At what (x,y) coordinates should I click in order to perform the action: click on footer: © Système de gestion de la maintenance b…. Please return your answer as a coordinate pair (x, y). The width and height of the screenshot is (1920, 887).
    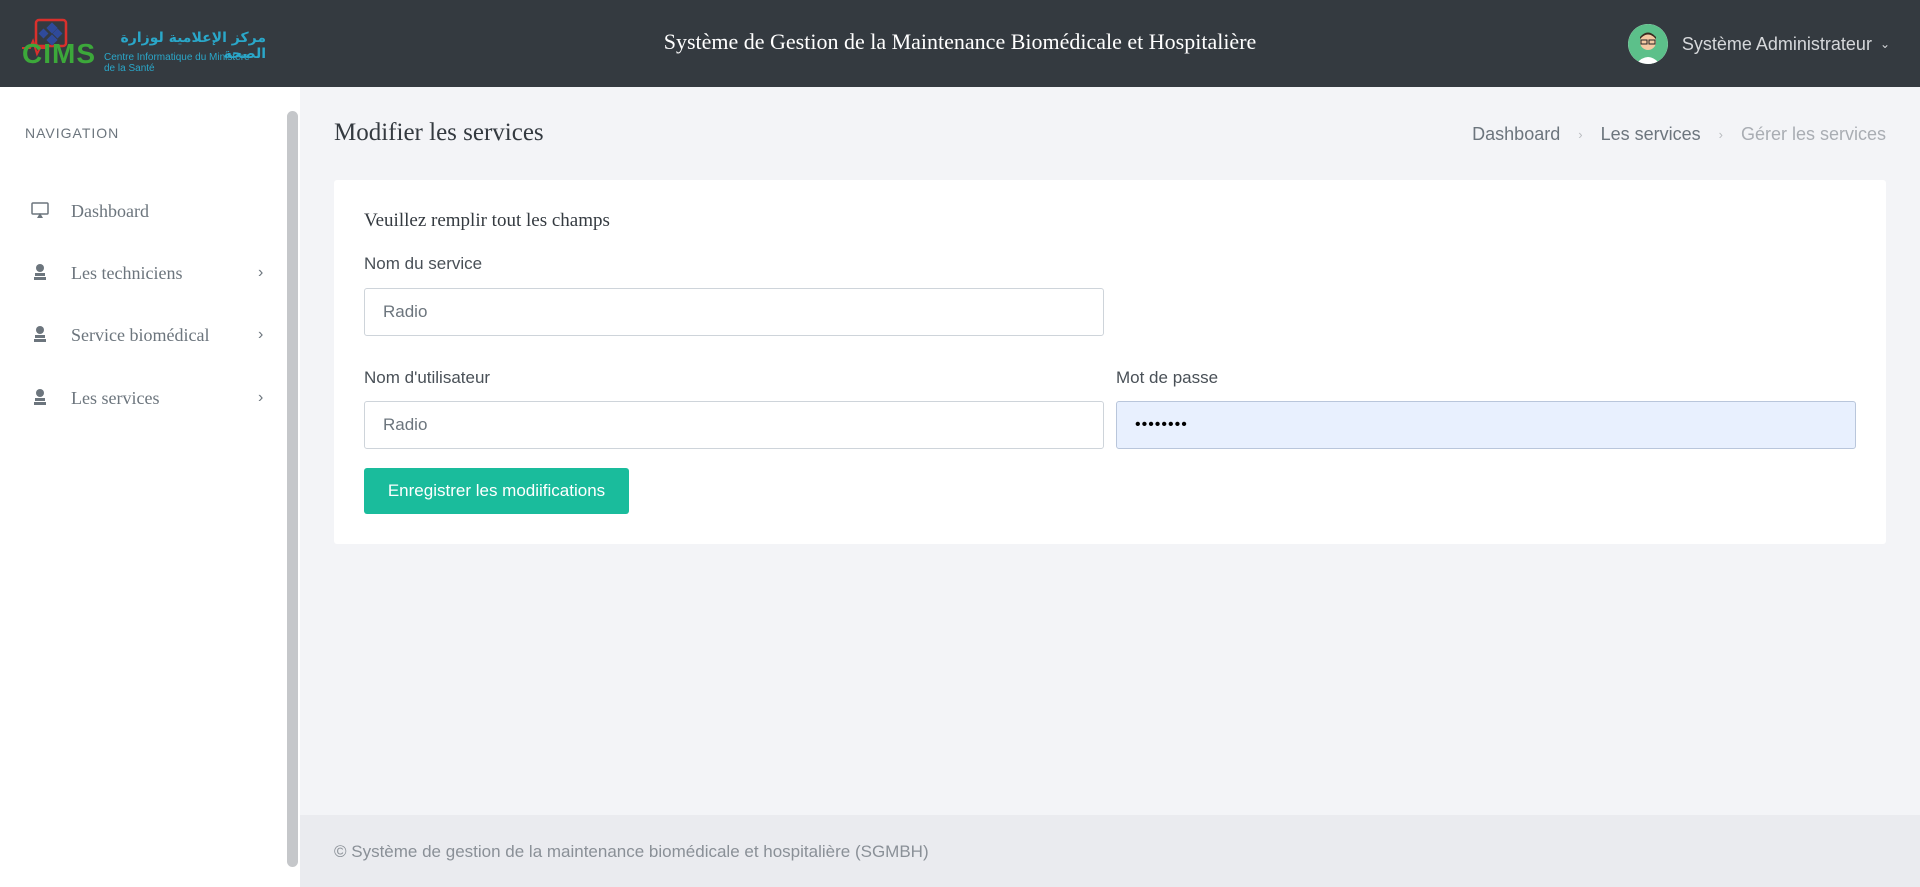
    Looking at the image, I should click on (1110, 851).